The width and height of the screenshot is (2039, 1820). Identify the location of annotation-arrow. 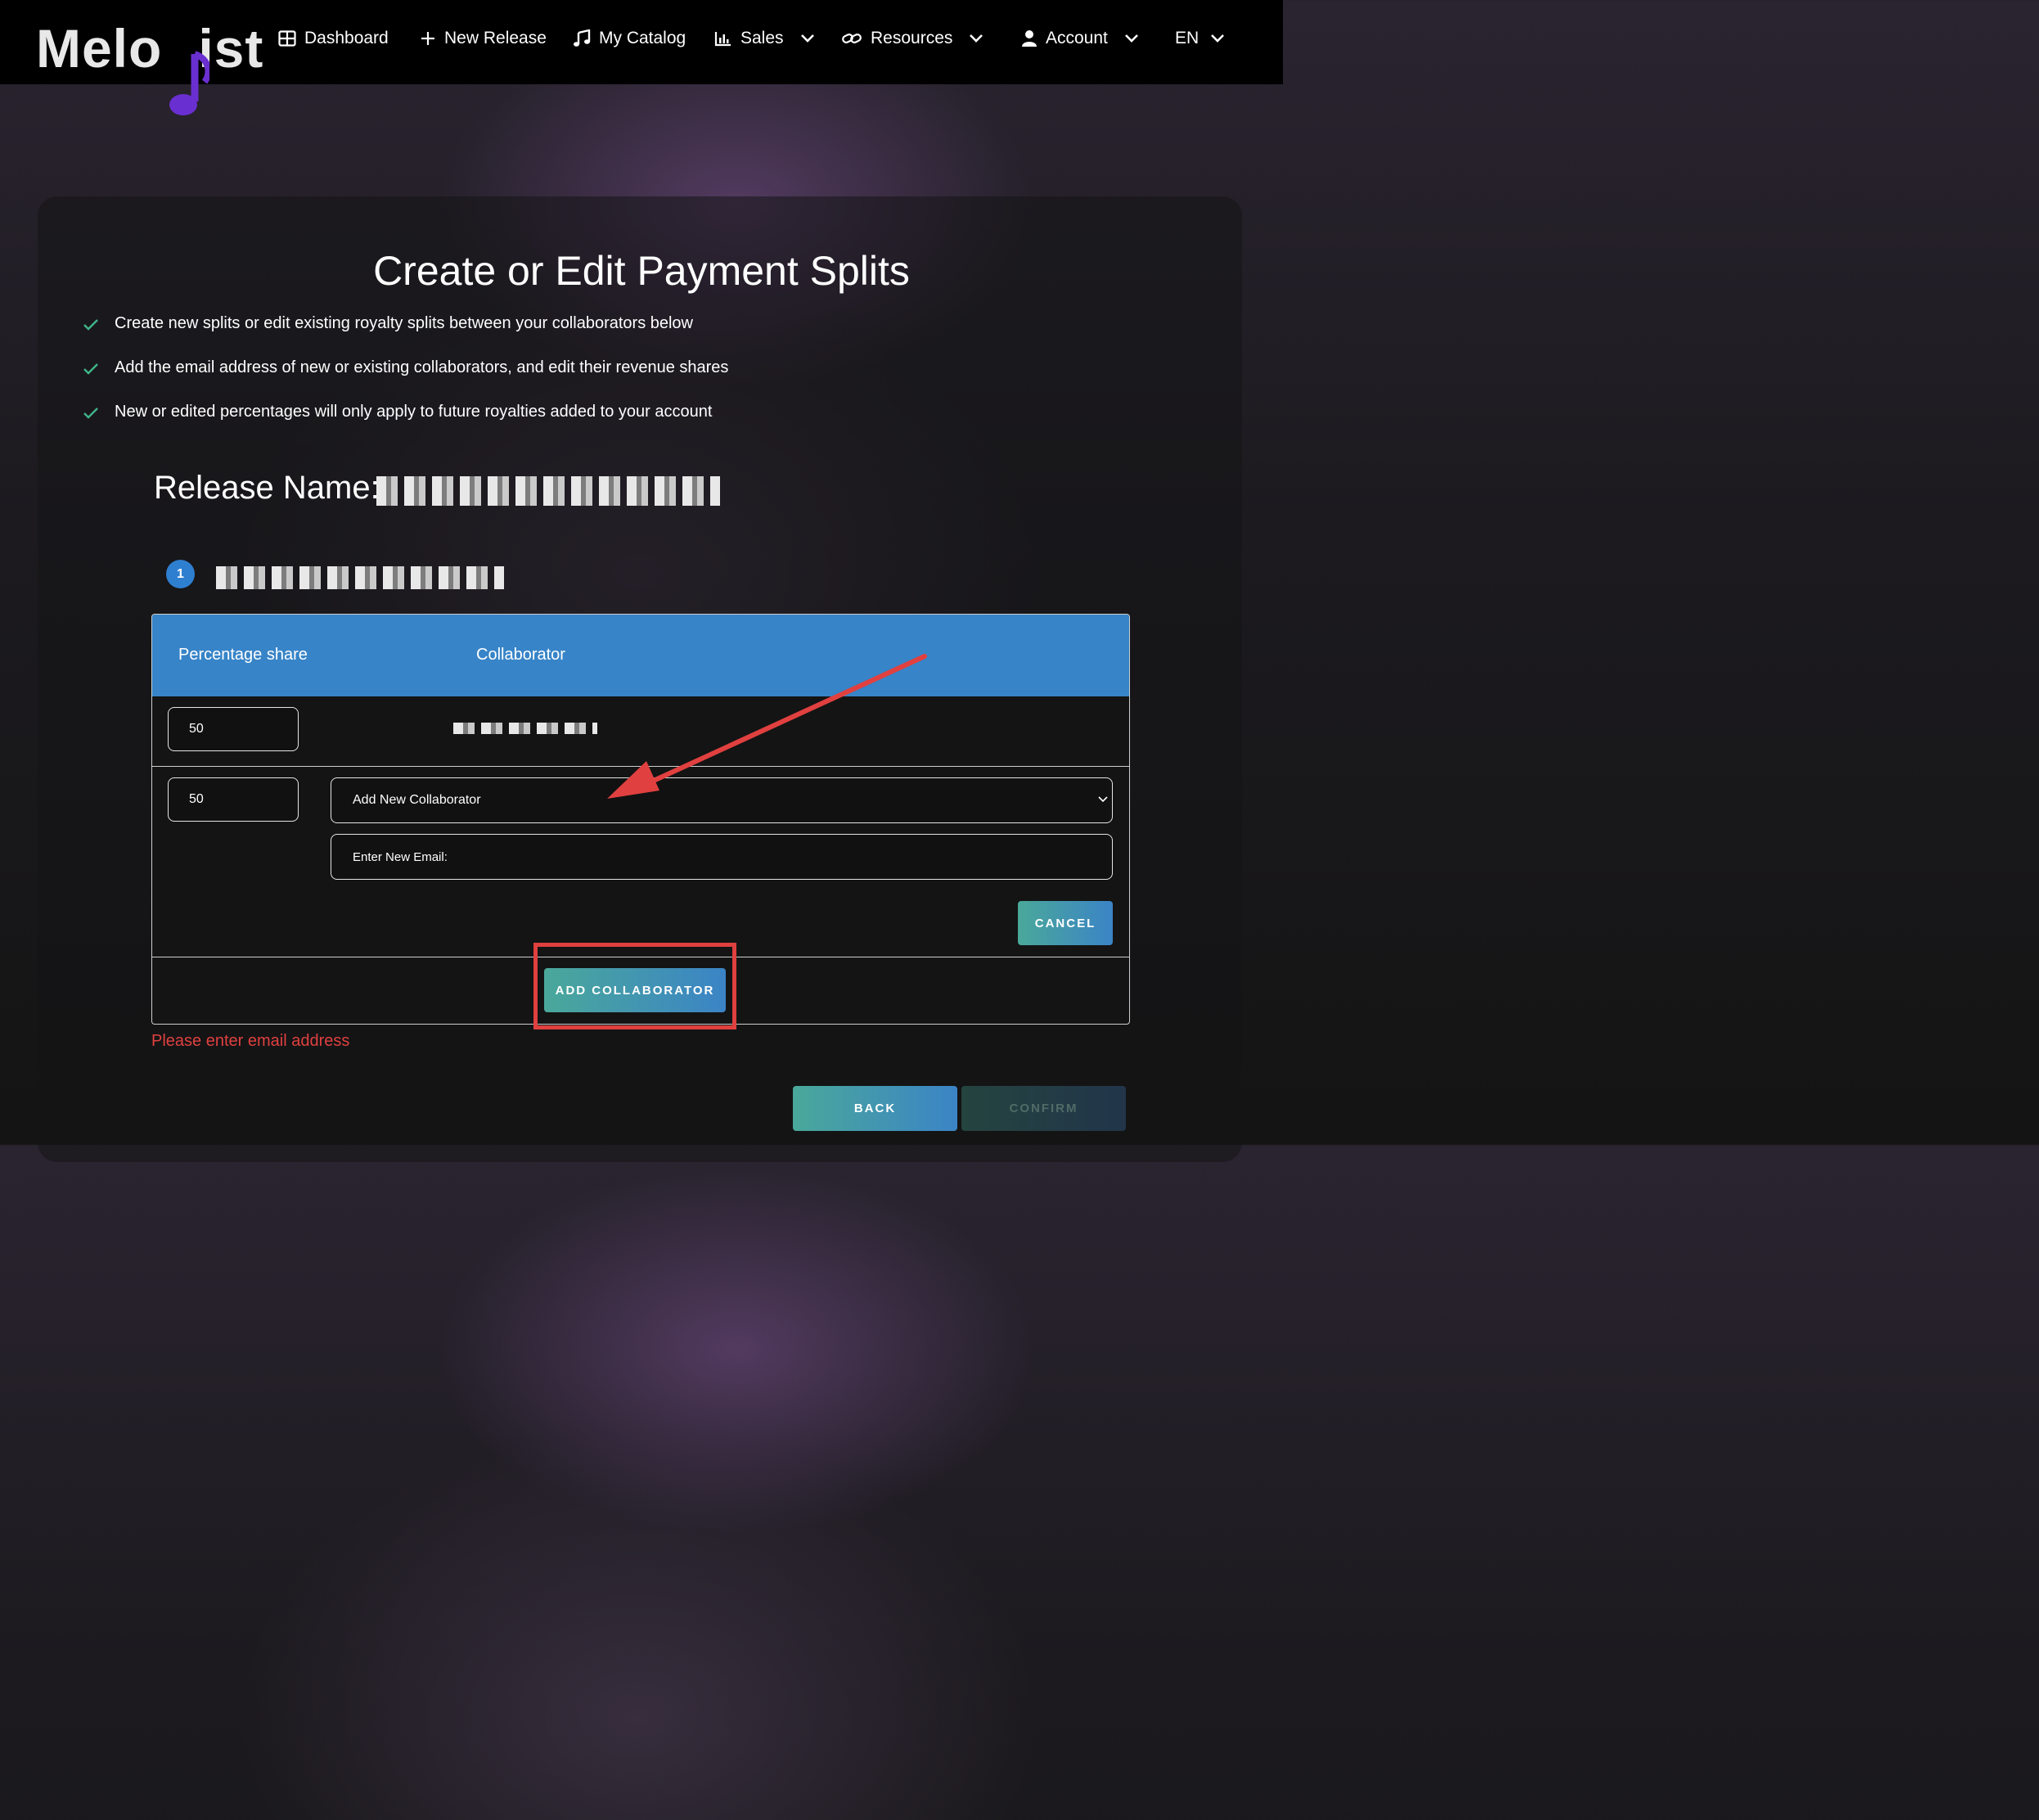
(767, 727).